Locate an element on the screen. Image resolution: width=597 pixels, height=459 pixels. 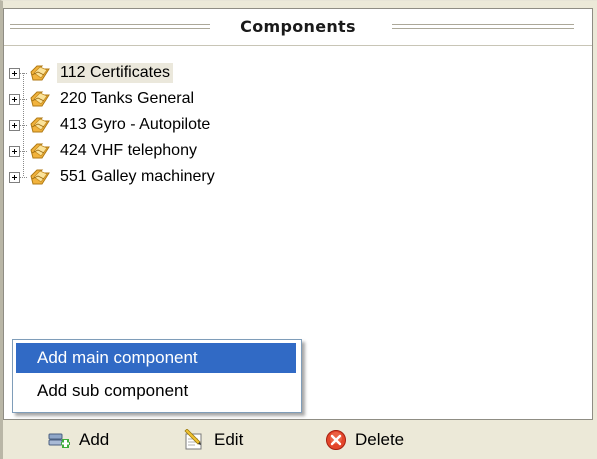
tree-node-424: 424 VHF telephony is located at coordinates (289, 151).